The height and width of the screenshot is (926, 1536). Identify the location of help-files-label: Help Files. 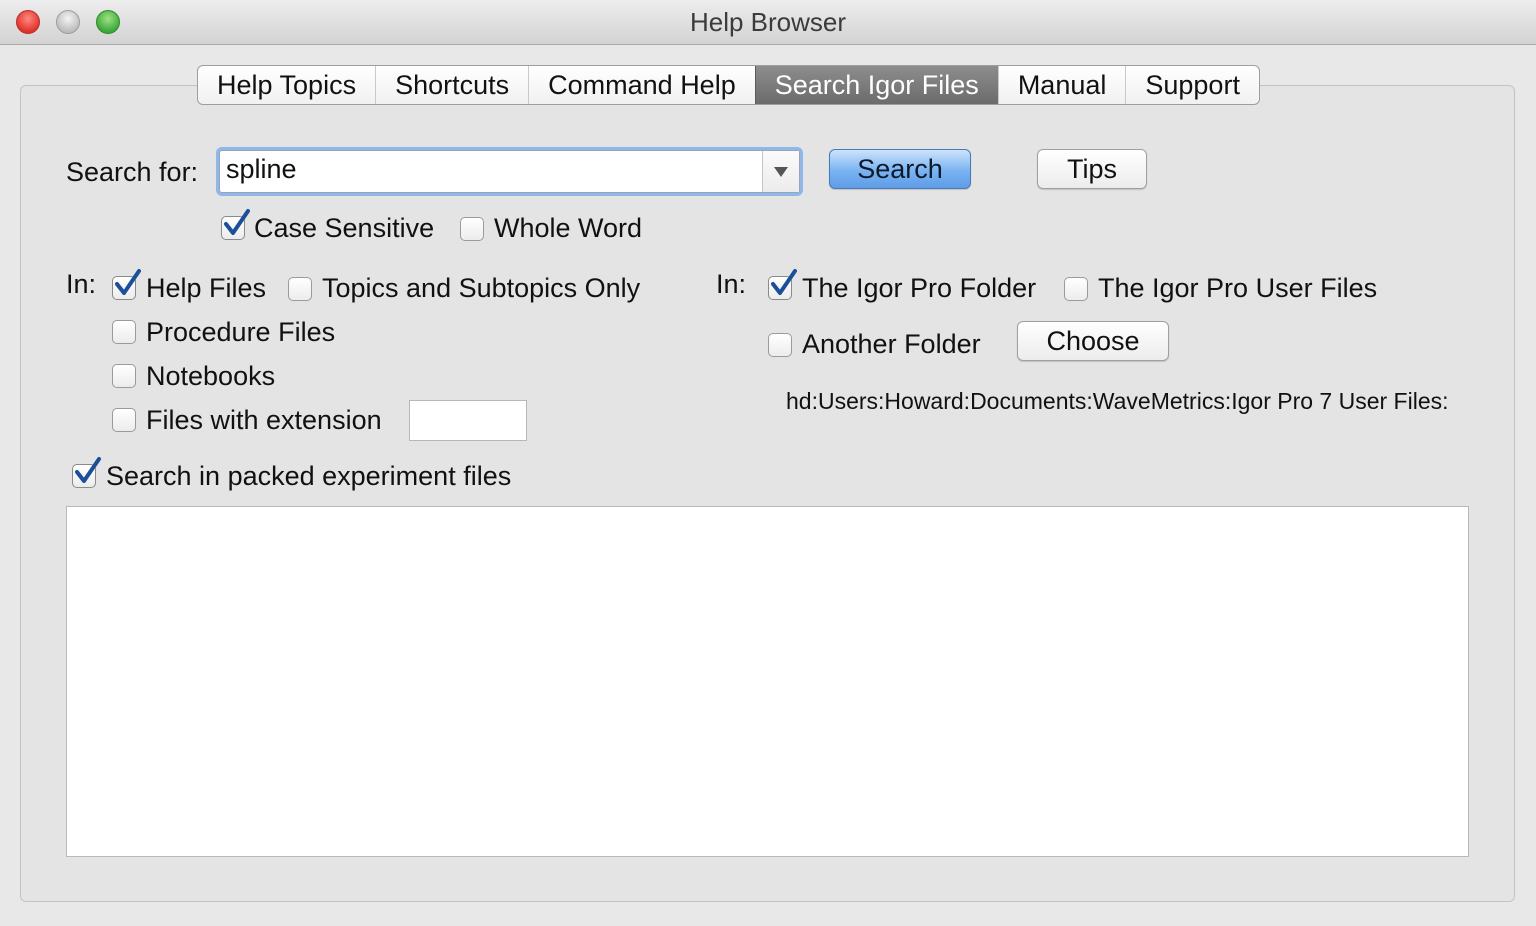
(206, 288).